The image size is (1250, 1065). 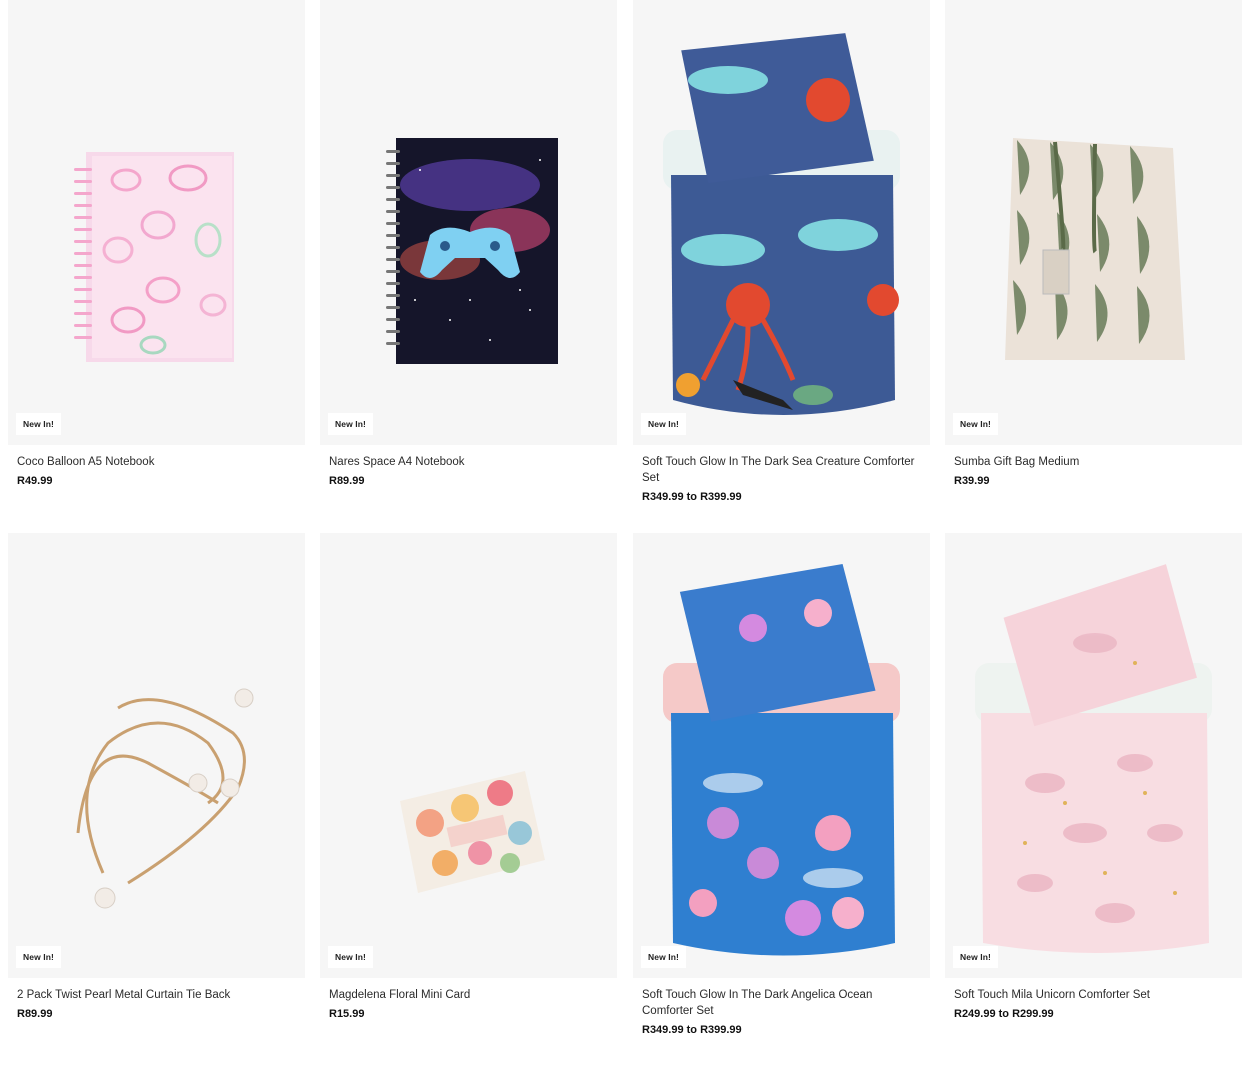 I want to click on product-image-space-gamepad-notebook: New In!, so click(x=468, y=222).